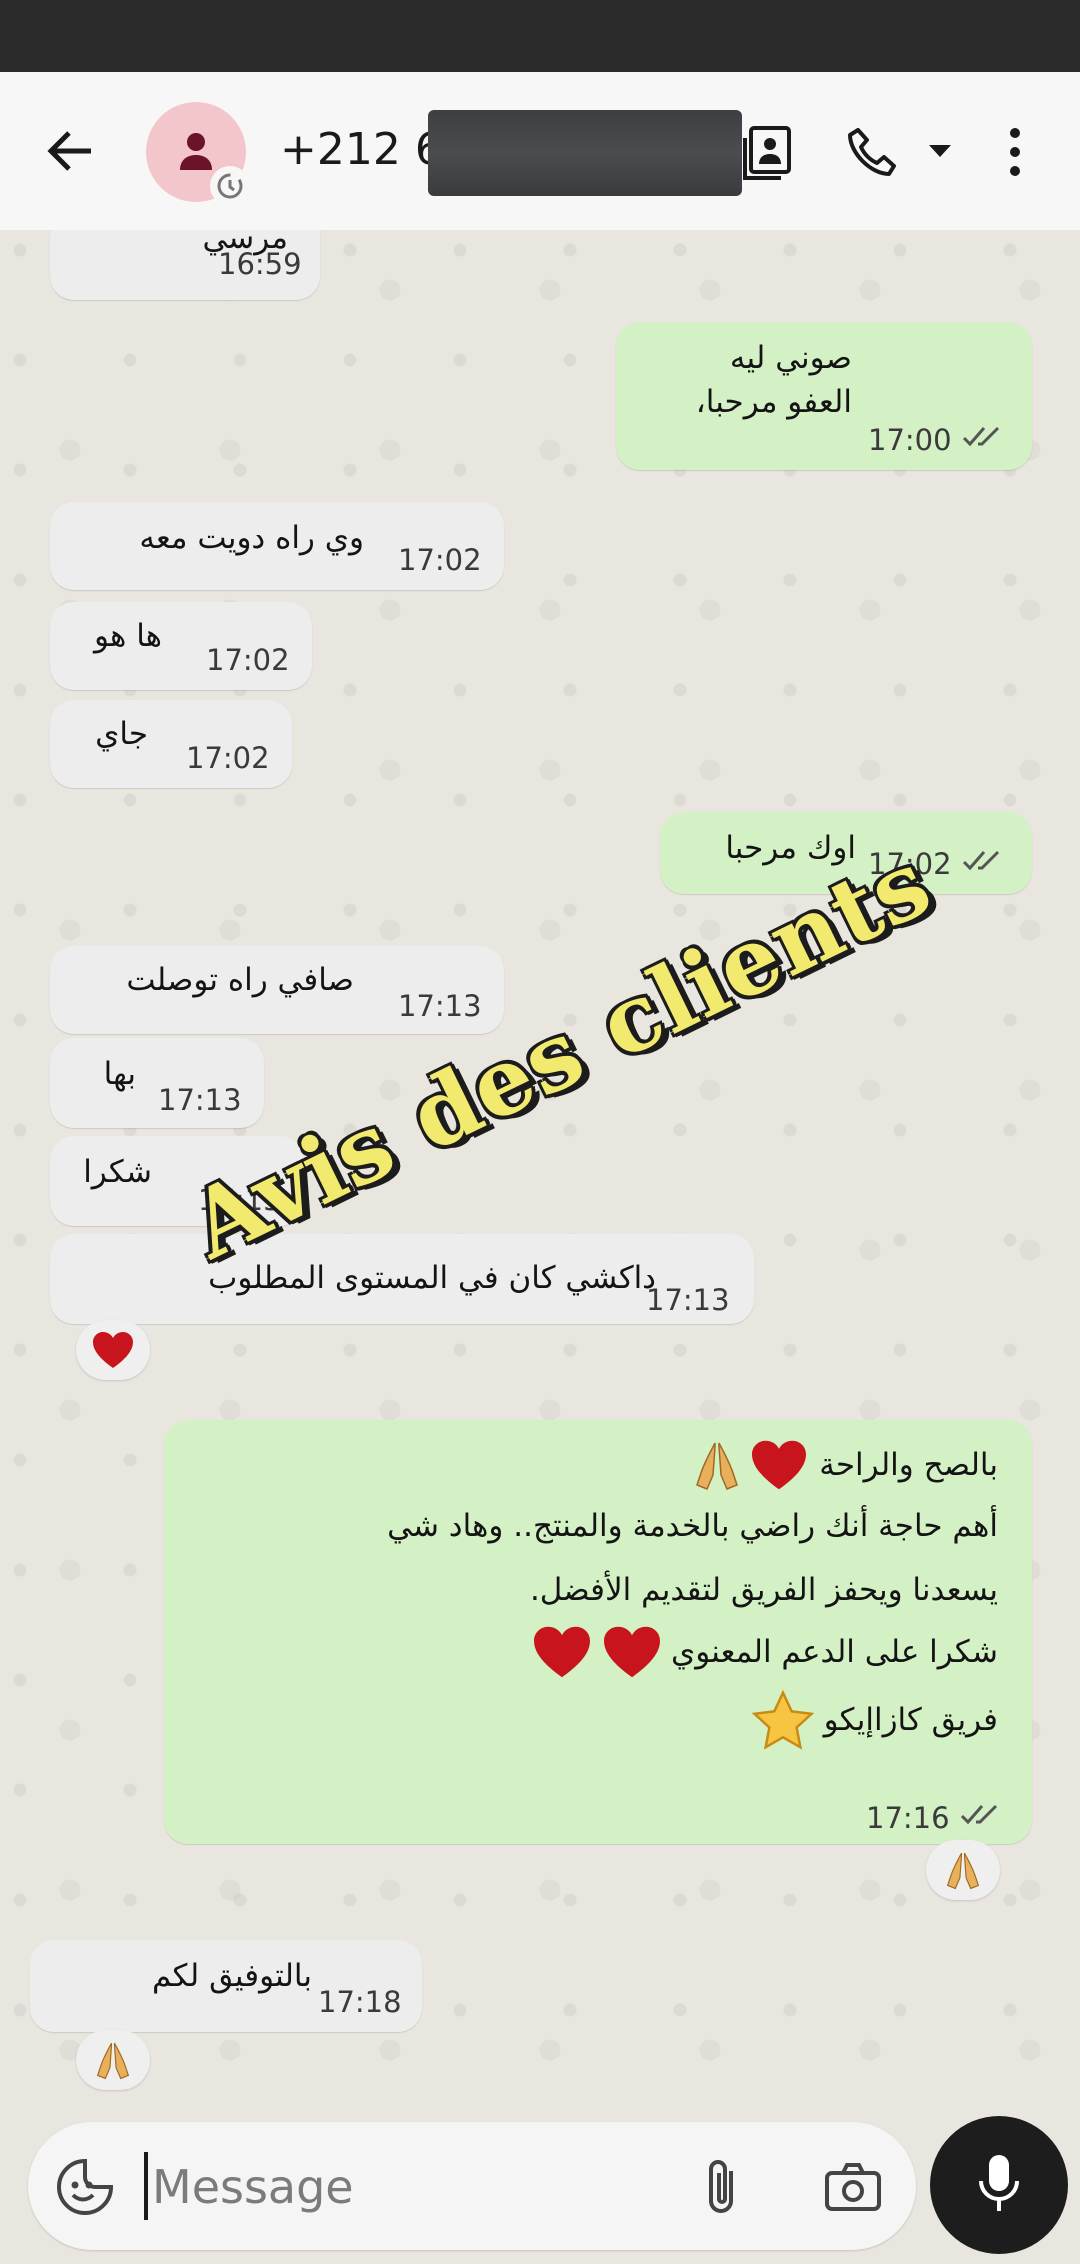  I want to click on message-time: 17:00, so click(910, 440).